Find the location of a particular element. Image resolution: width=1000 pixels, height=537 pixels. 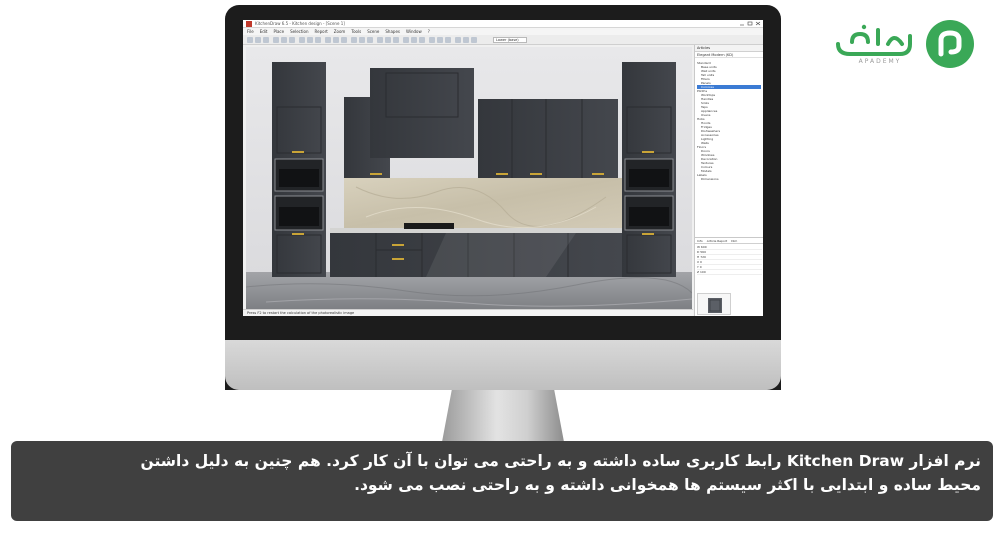

props-tab: Info is located at coordinates (700, 241).